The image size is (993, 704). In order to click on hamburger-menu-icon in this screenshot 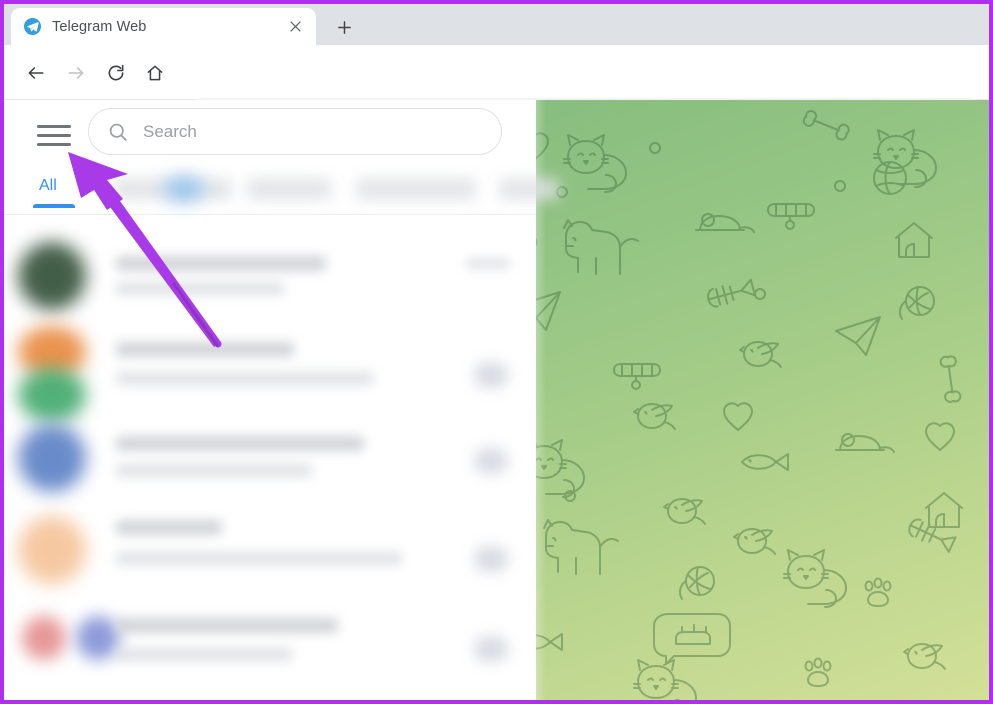, I will do `click(54, 135)`.